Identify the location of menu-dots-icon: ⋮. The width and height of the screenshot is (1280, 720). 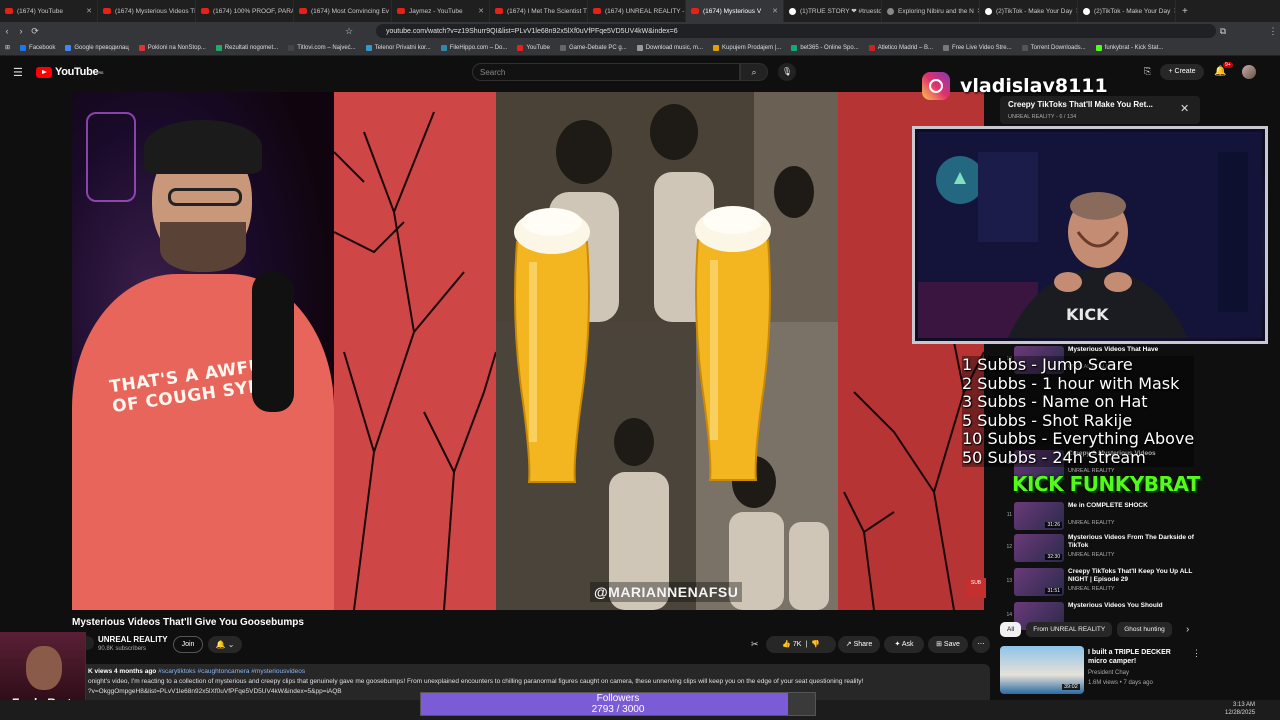
(1273, 31).